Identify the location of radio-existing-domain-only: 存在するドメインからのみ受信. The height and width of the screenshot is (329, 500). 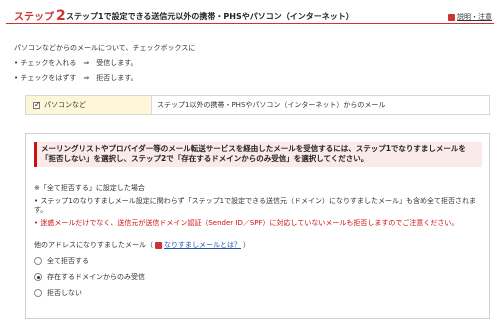
(89, 277).